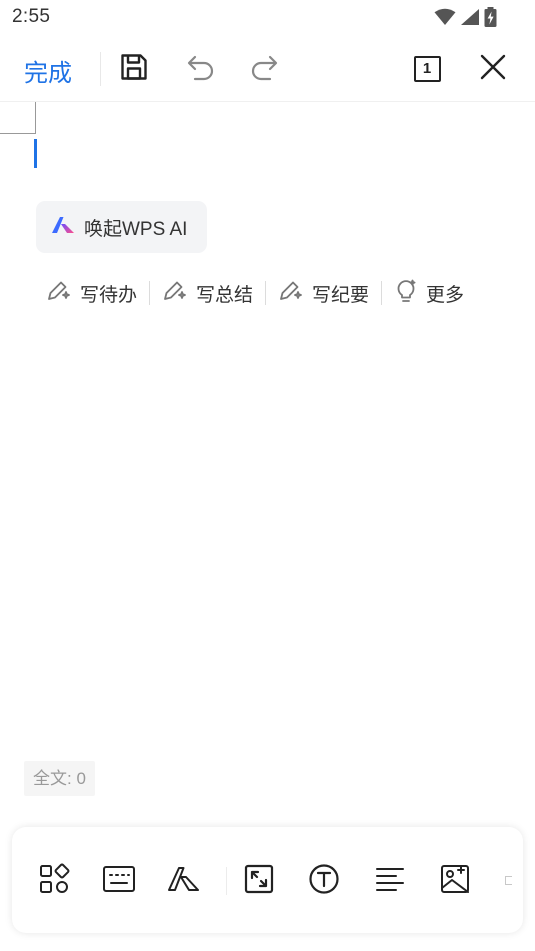 The width and height of the screenshot is (535, 951). I want to click on align-left-icon, so click(390, 881).